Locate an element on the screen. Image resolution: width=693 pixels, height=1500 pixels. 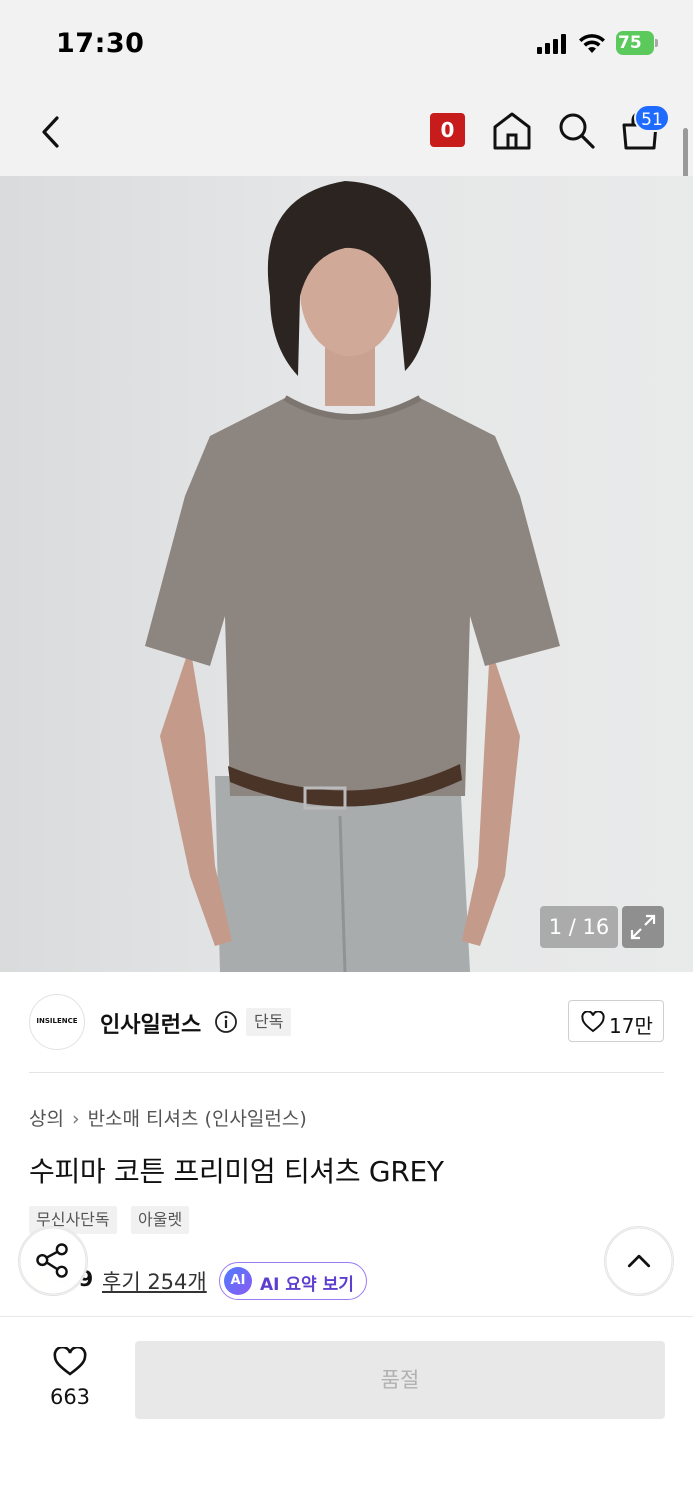
breadcrumb-item: 반소매 티셔츠 (인사일런스) is located at coordinates (197, 1117).